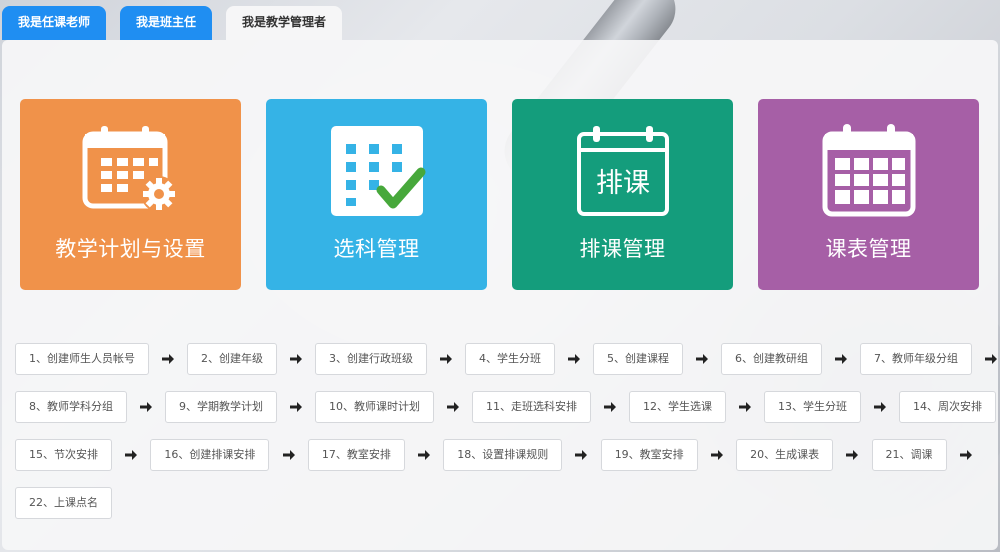 This screenshot has height=552, width=1000. Describe the element at coordinates (947, 407) in the screenshot. I see `step-button: 14、周次安排` at that location.